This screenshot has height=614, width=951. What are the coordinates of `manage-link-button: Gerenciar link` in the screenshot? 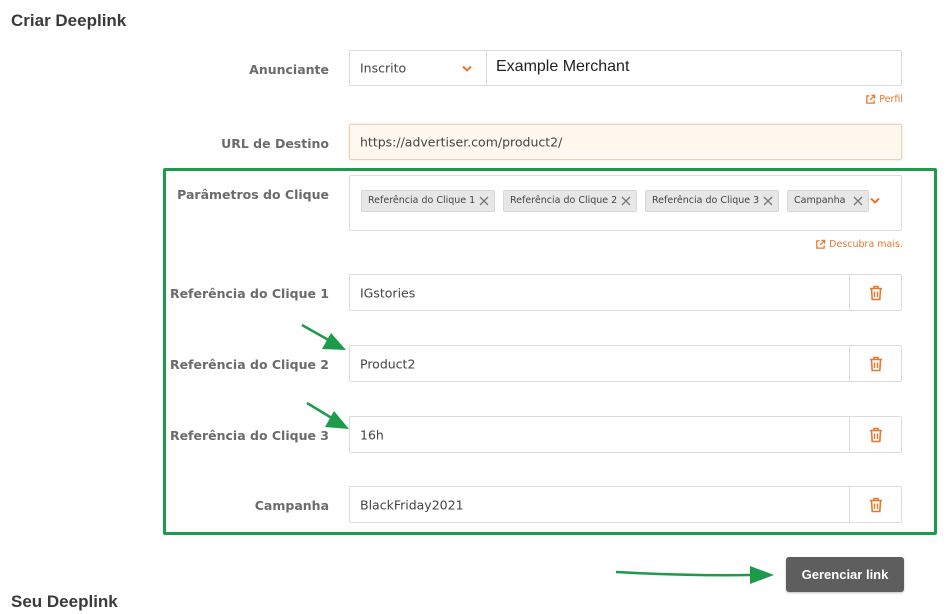 It's located at (845, 574).